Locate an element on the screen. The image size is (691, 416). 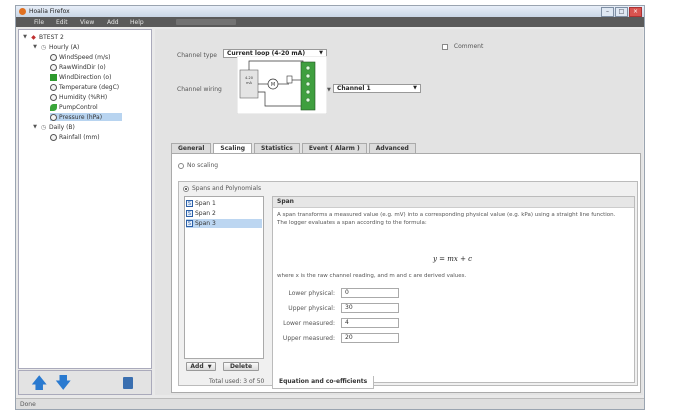
window-title: Hoalia Firefox is located at coordinates (49, 11).